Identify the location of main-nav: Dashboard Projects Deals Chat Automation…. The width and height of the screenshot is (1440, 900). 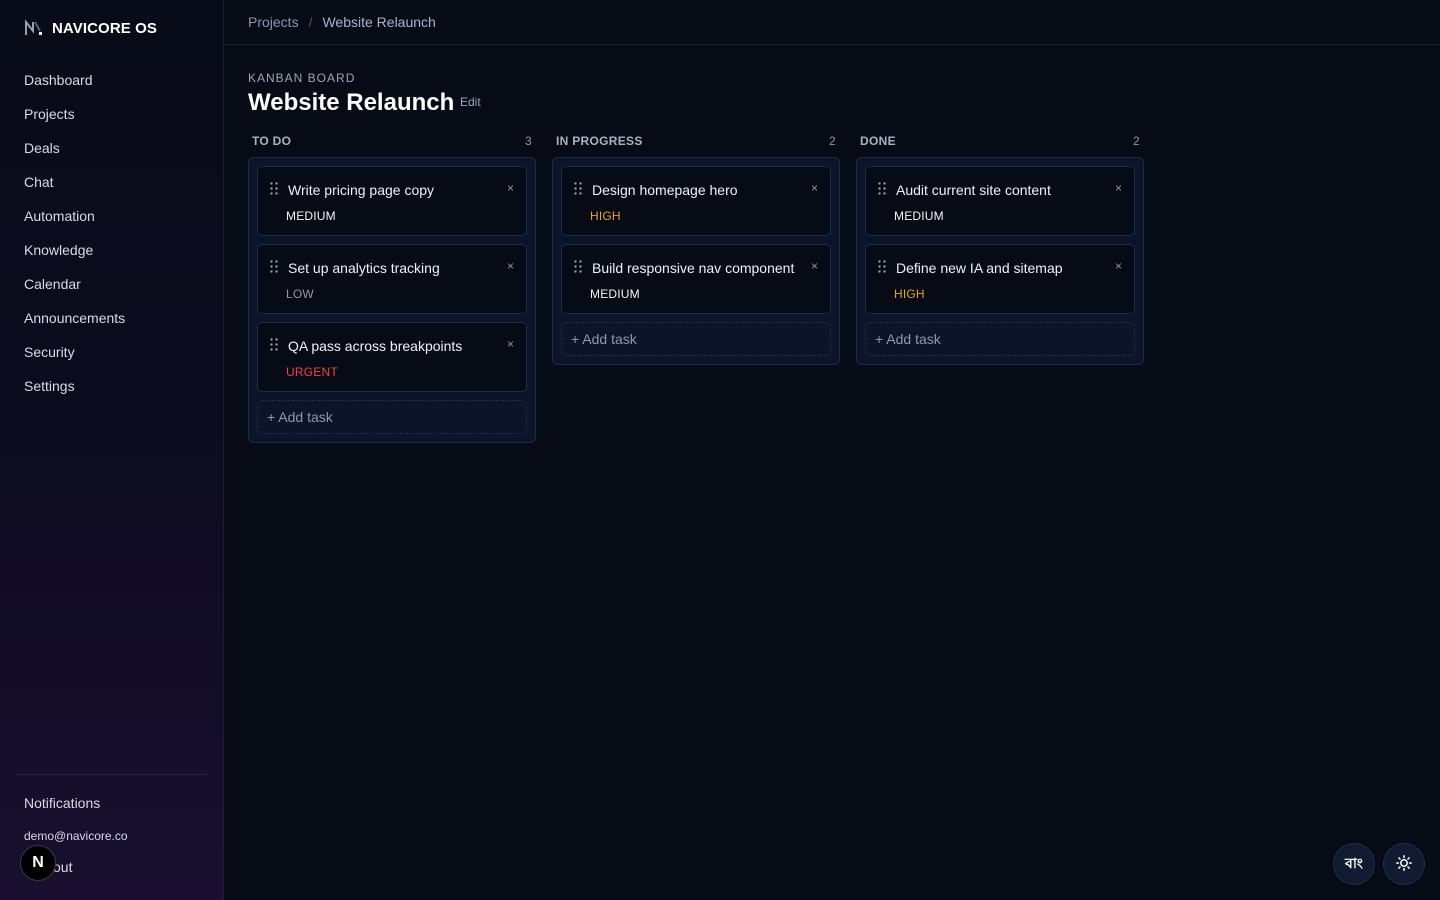
(112, 233).